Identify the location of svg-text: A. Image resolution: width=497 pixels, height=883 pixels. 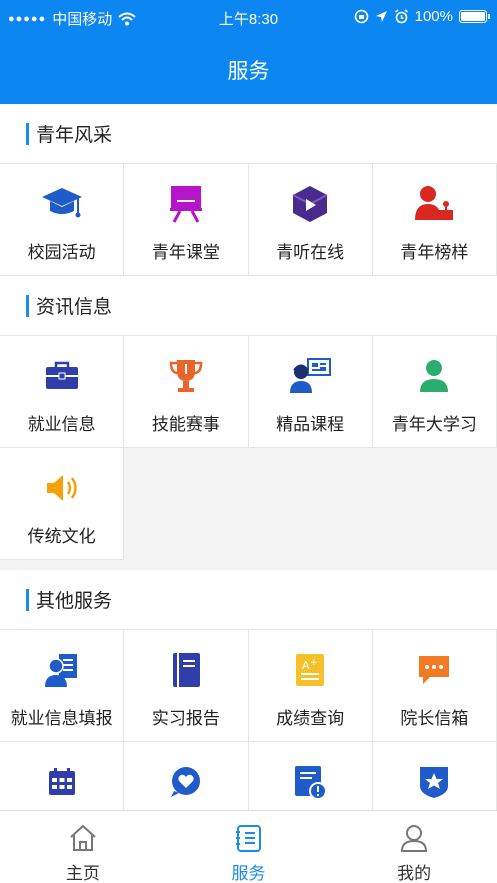
(306, 665).